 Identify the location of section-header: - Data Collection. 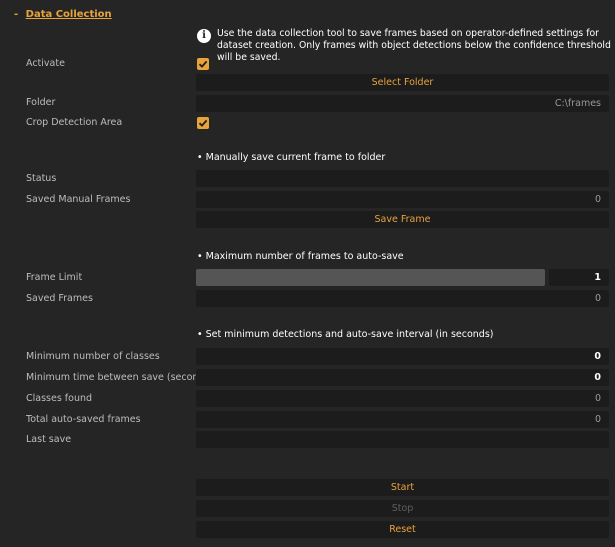
(63, 15).